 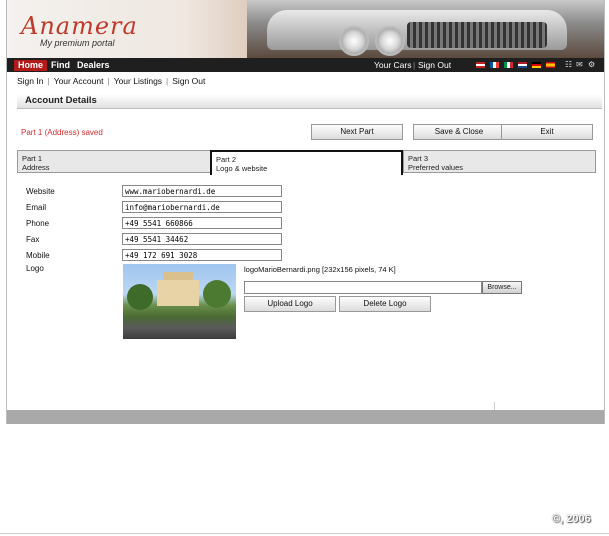 What do you see at coordinates (309, 101) in the screenshot?
I see `section-header: Account Details` at bounding box center [309, 101].